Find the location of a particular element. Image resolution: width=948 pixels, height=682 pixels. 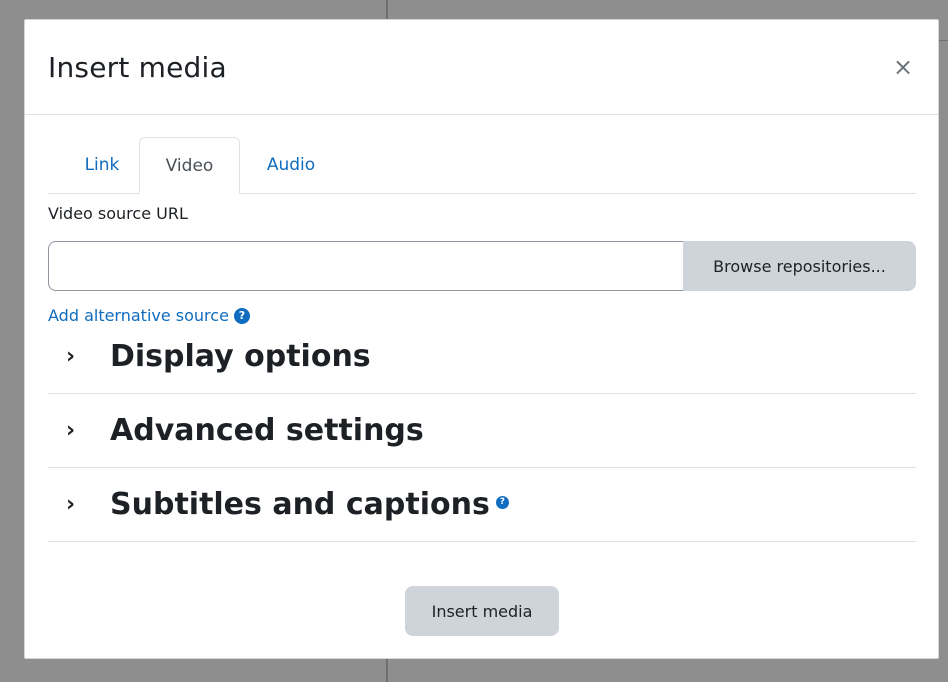

section-title: Advanced settings is located at coordinates (267, 430).